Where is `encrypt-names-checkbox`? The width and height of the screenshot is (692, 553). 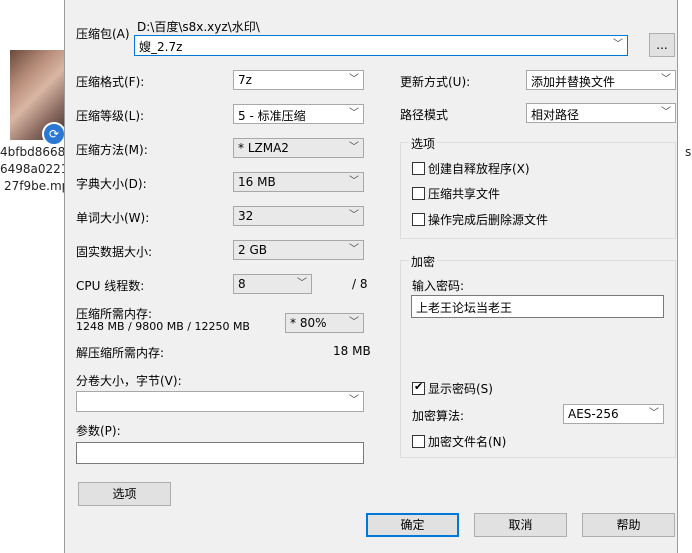 encrypt-names-checkbox is located at coordinates (418, 441).